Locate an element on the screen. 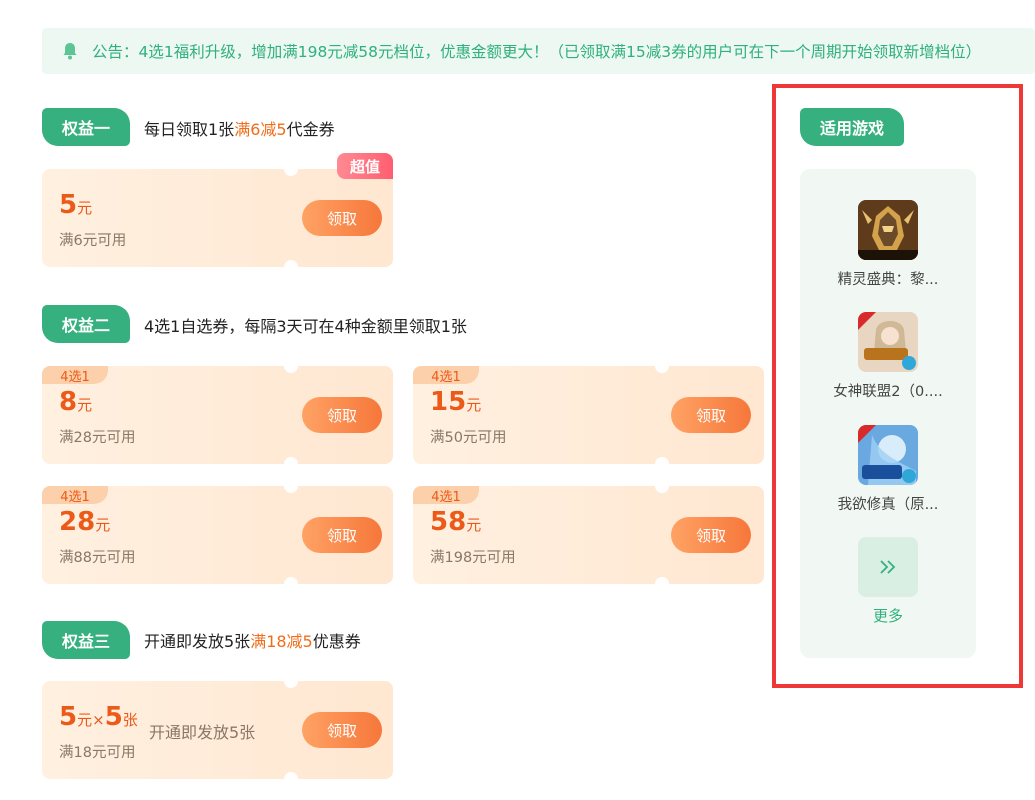  coupon-condition: 满6元可用 is located at coordinates (93, 241).